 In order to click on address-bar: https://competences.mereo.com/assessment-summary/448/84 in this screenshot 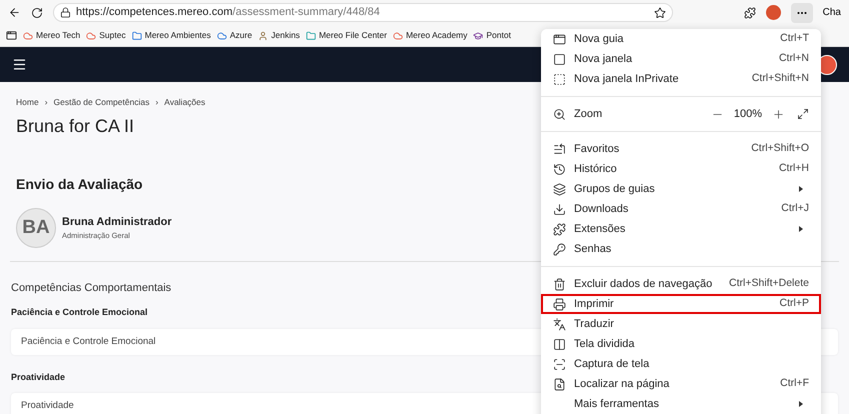, I will do `click(363, 12)`.